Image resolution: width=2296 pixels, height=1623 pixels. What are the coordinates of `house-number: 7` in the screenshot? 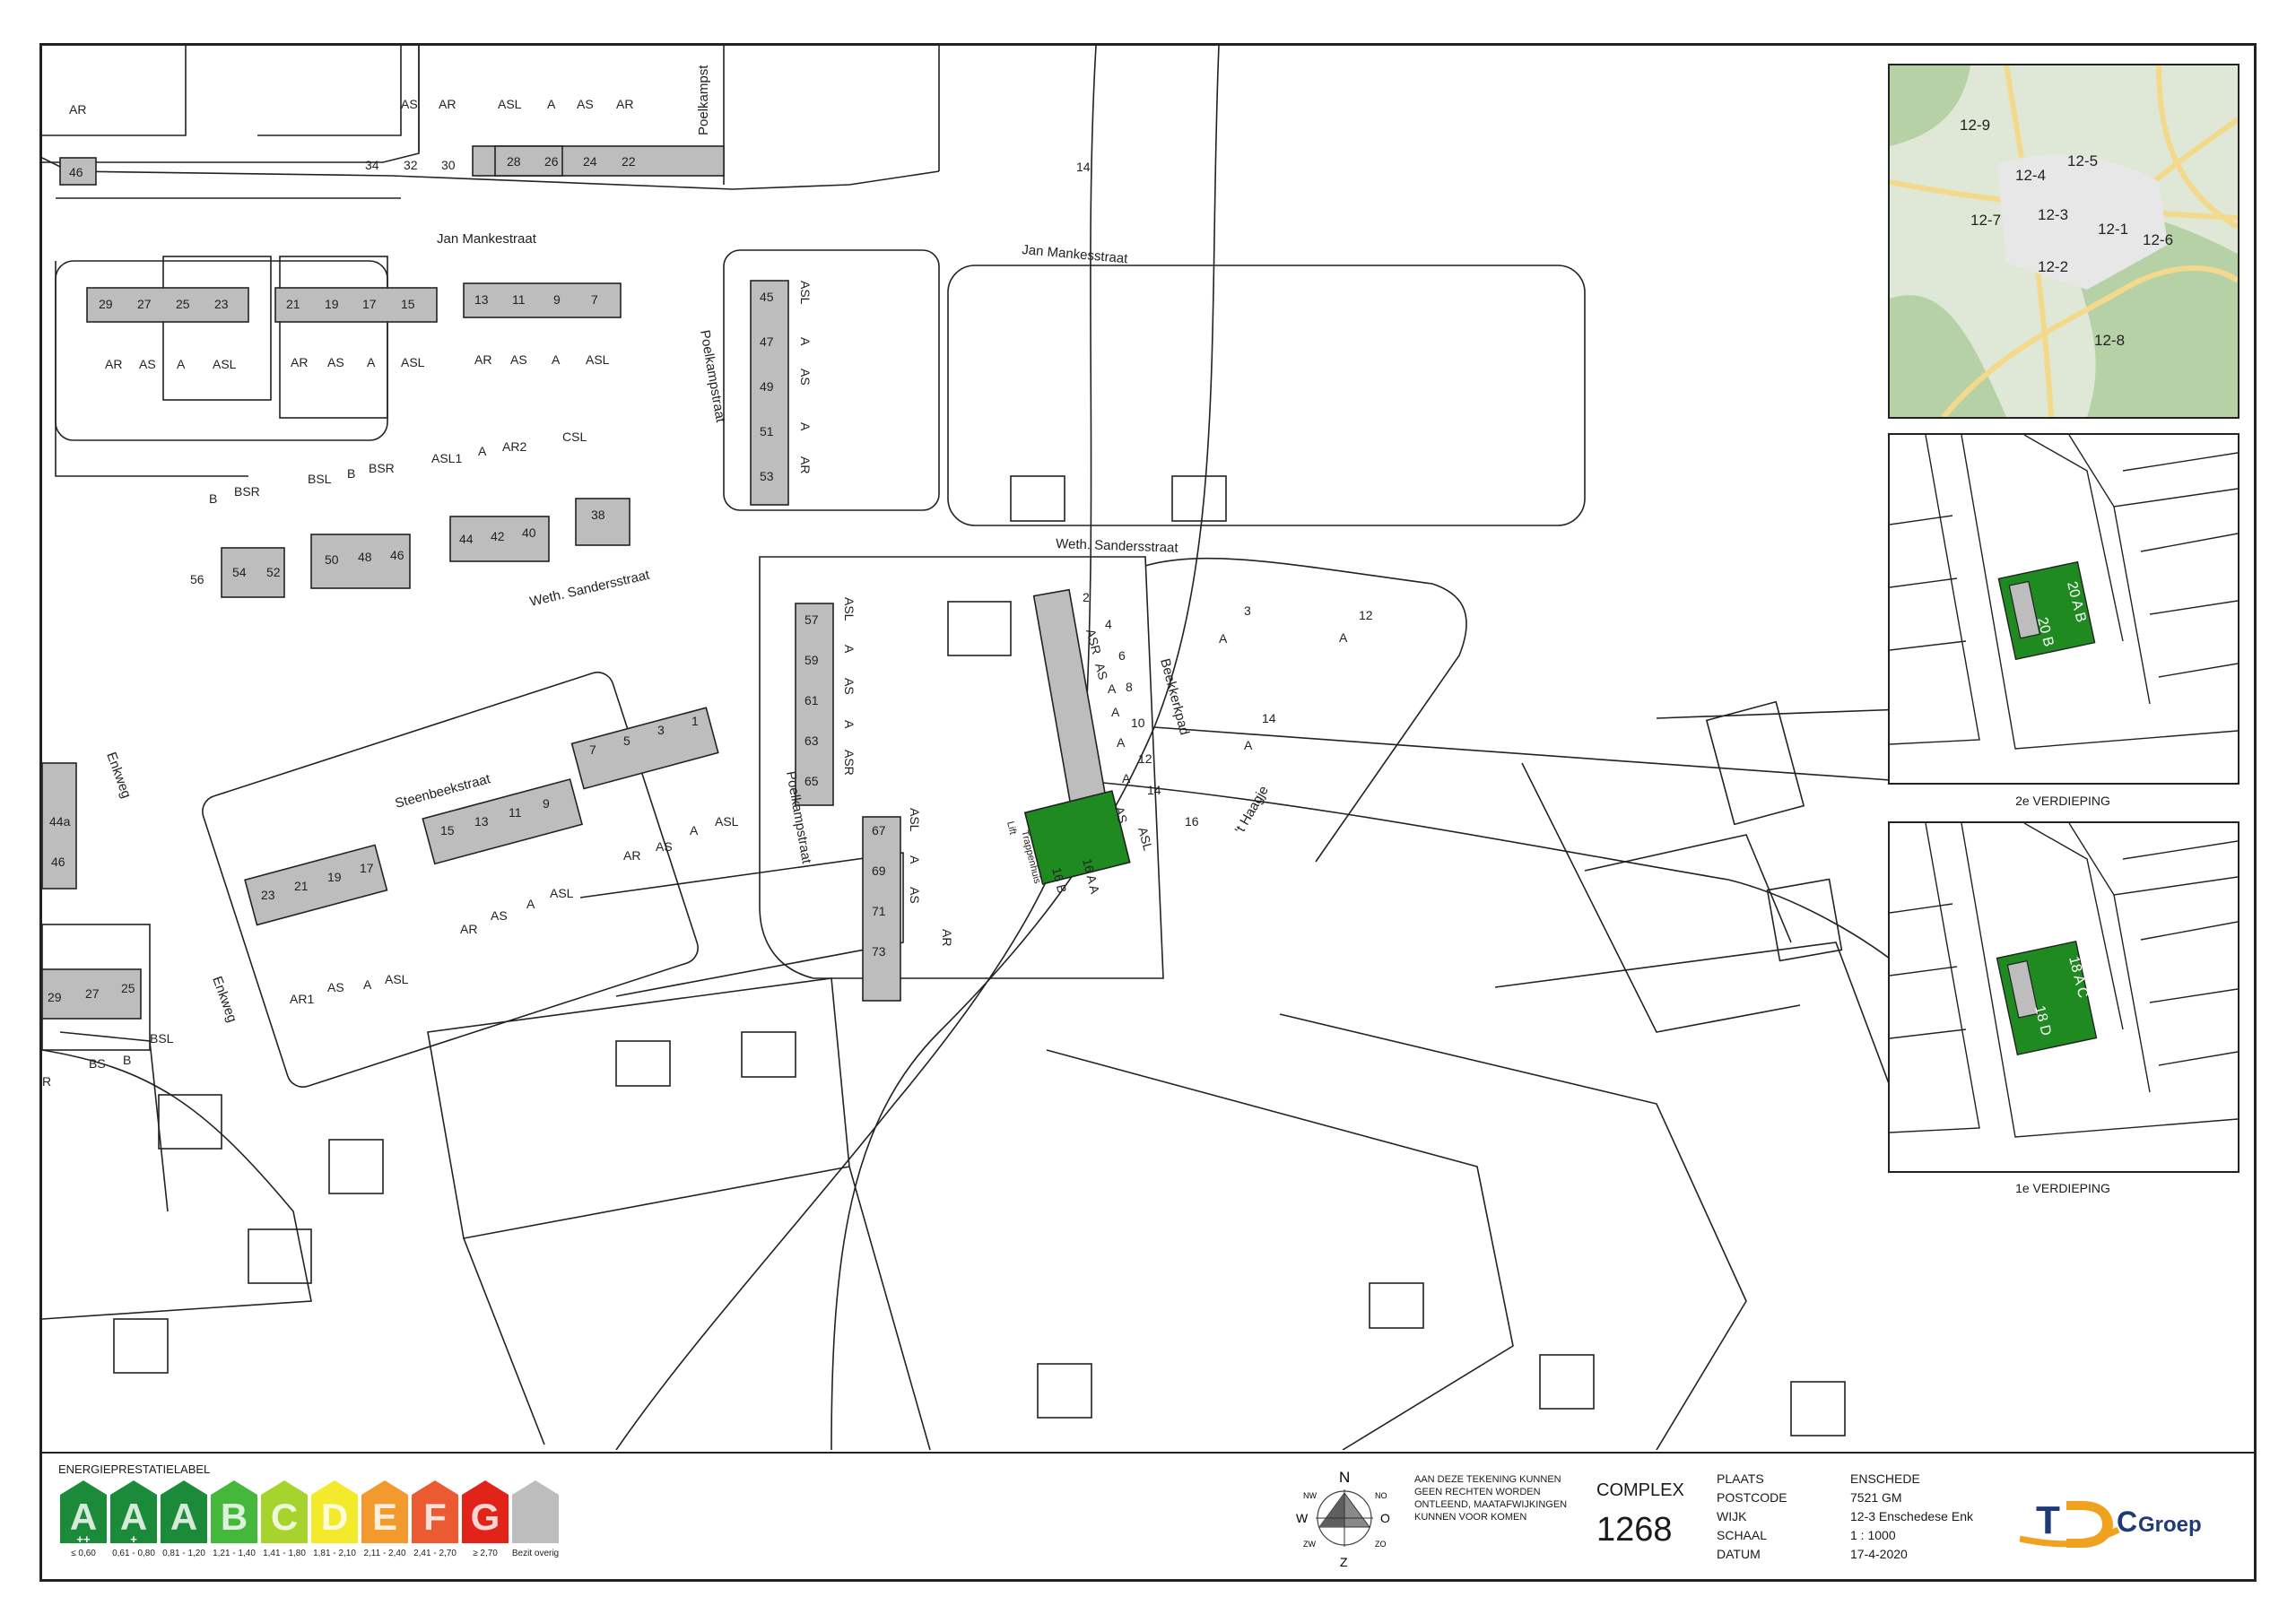 It's located at (592, 749).